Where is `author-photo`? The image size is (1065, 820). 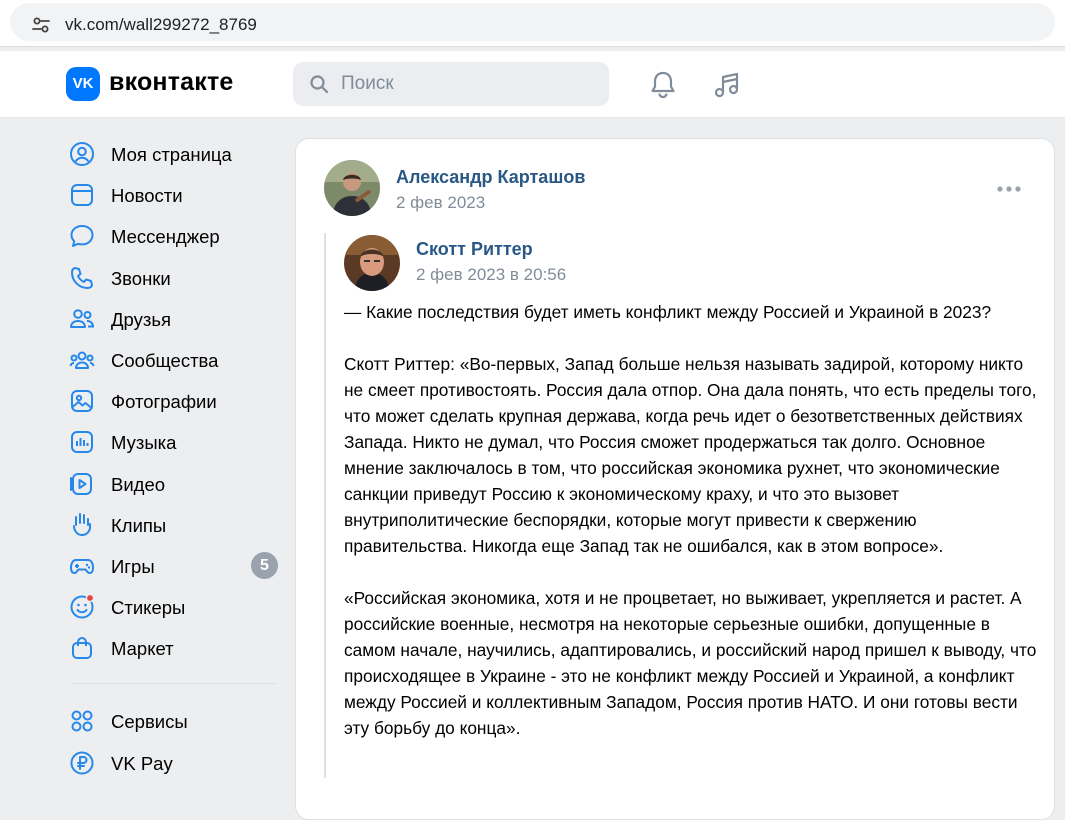
author-photo is located at coordinates (352, 188).